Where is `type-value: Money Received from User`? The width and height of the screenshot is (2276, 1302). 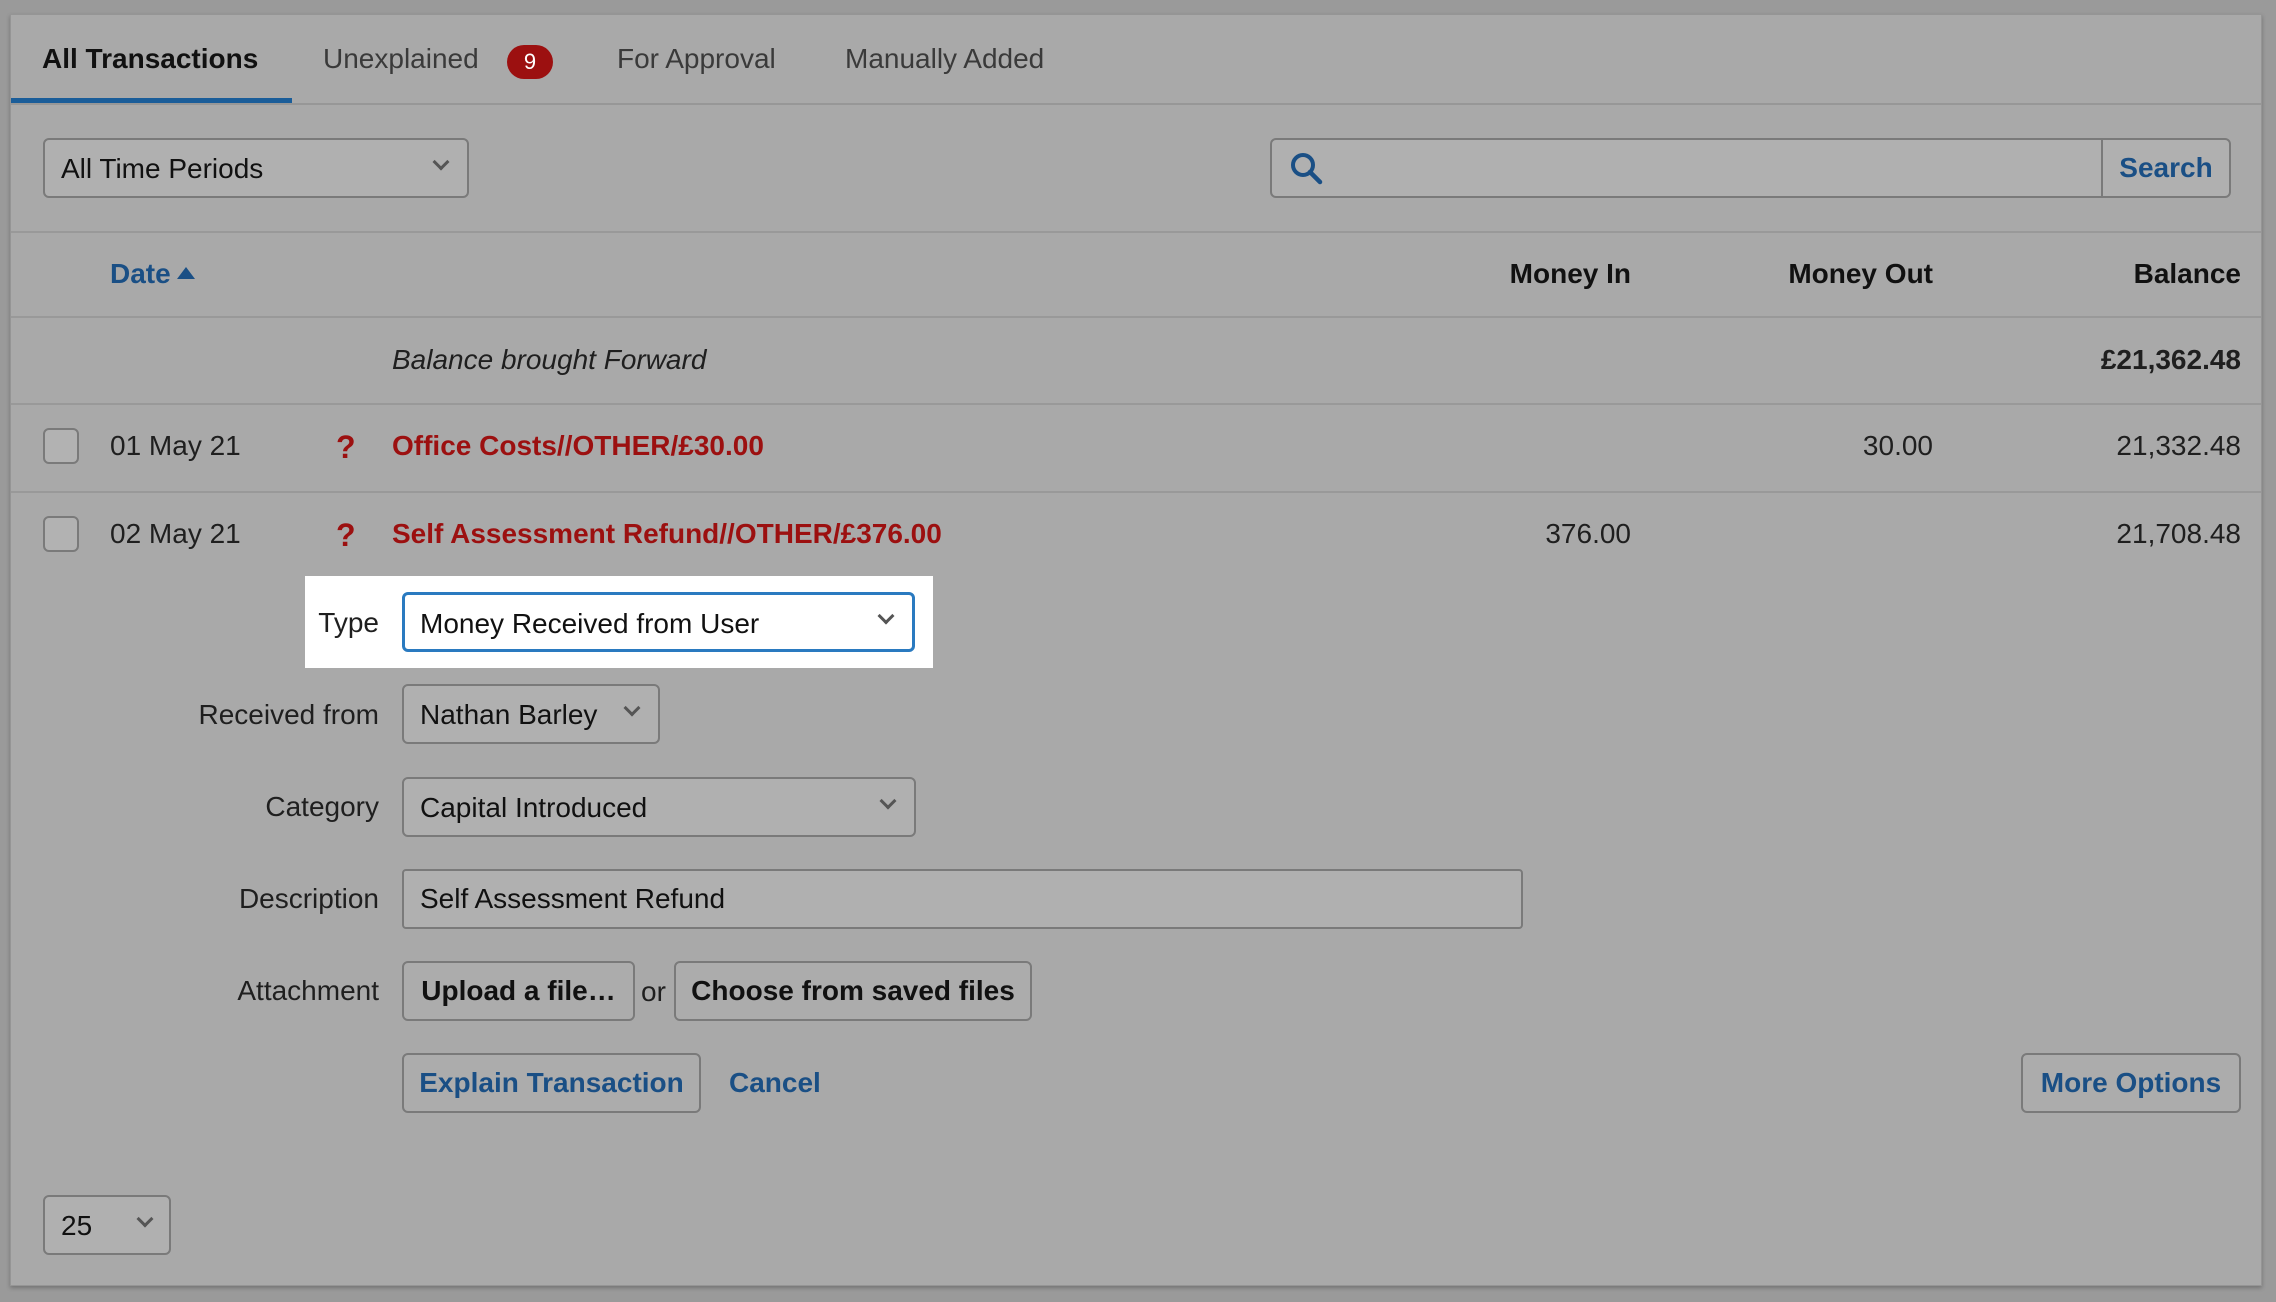 type-value: Money Received from User is located at coordinates (590, 623).